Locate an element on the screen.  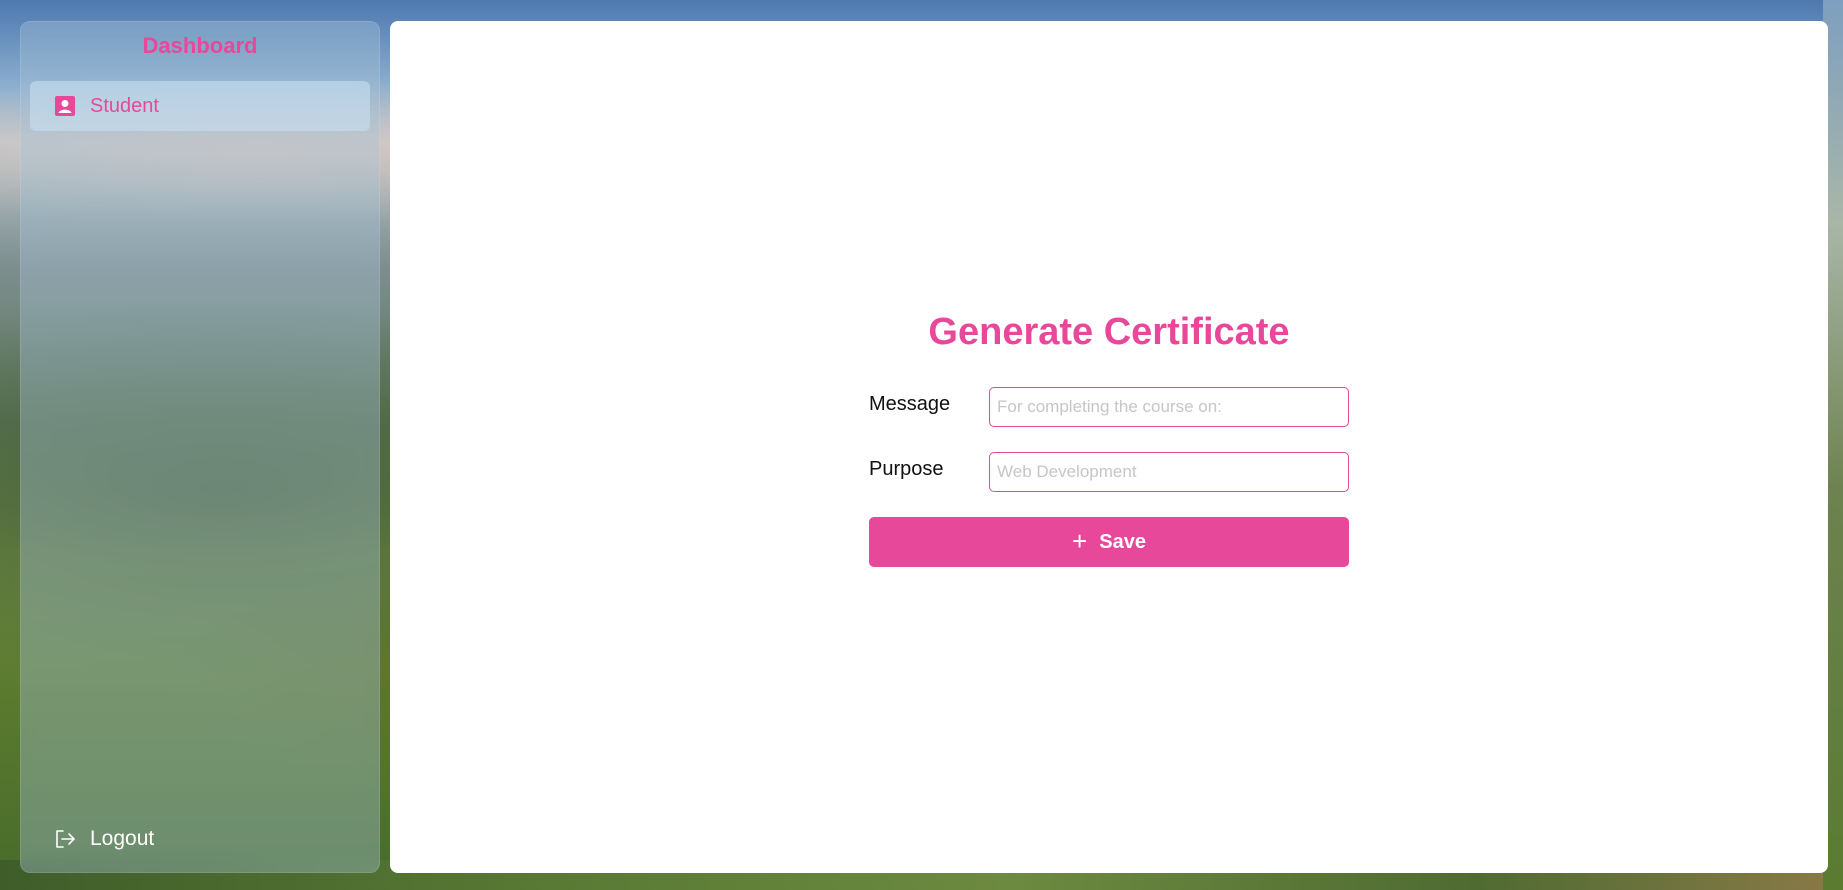
logout-icon is located at coordinates (65, 839).